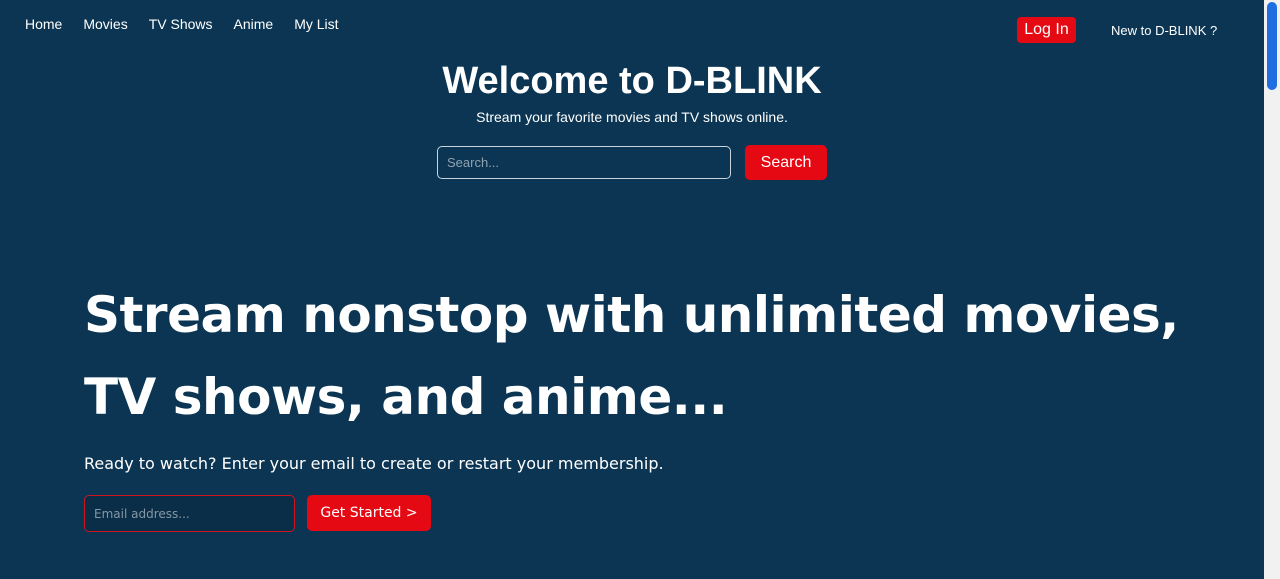  I want to click on top-nav: Home Movies TV Shows Anime My List, so click(192, 24).